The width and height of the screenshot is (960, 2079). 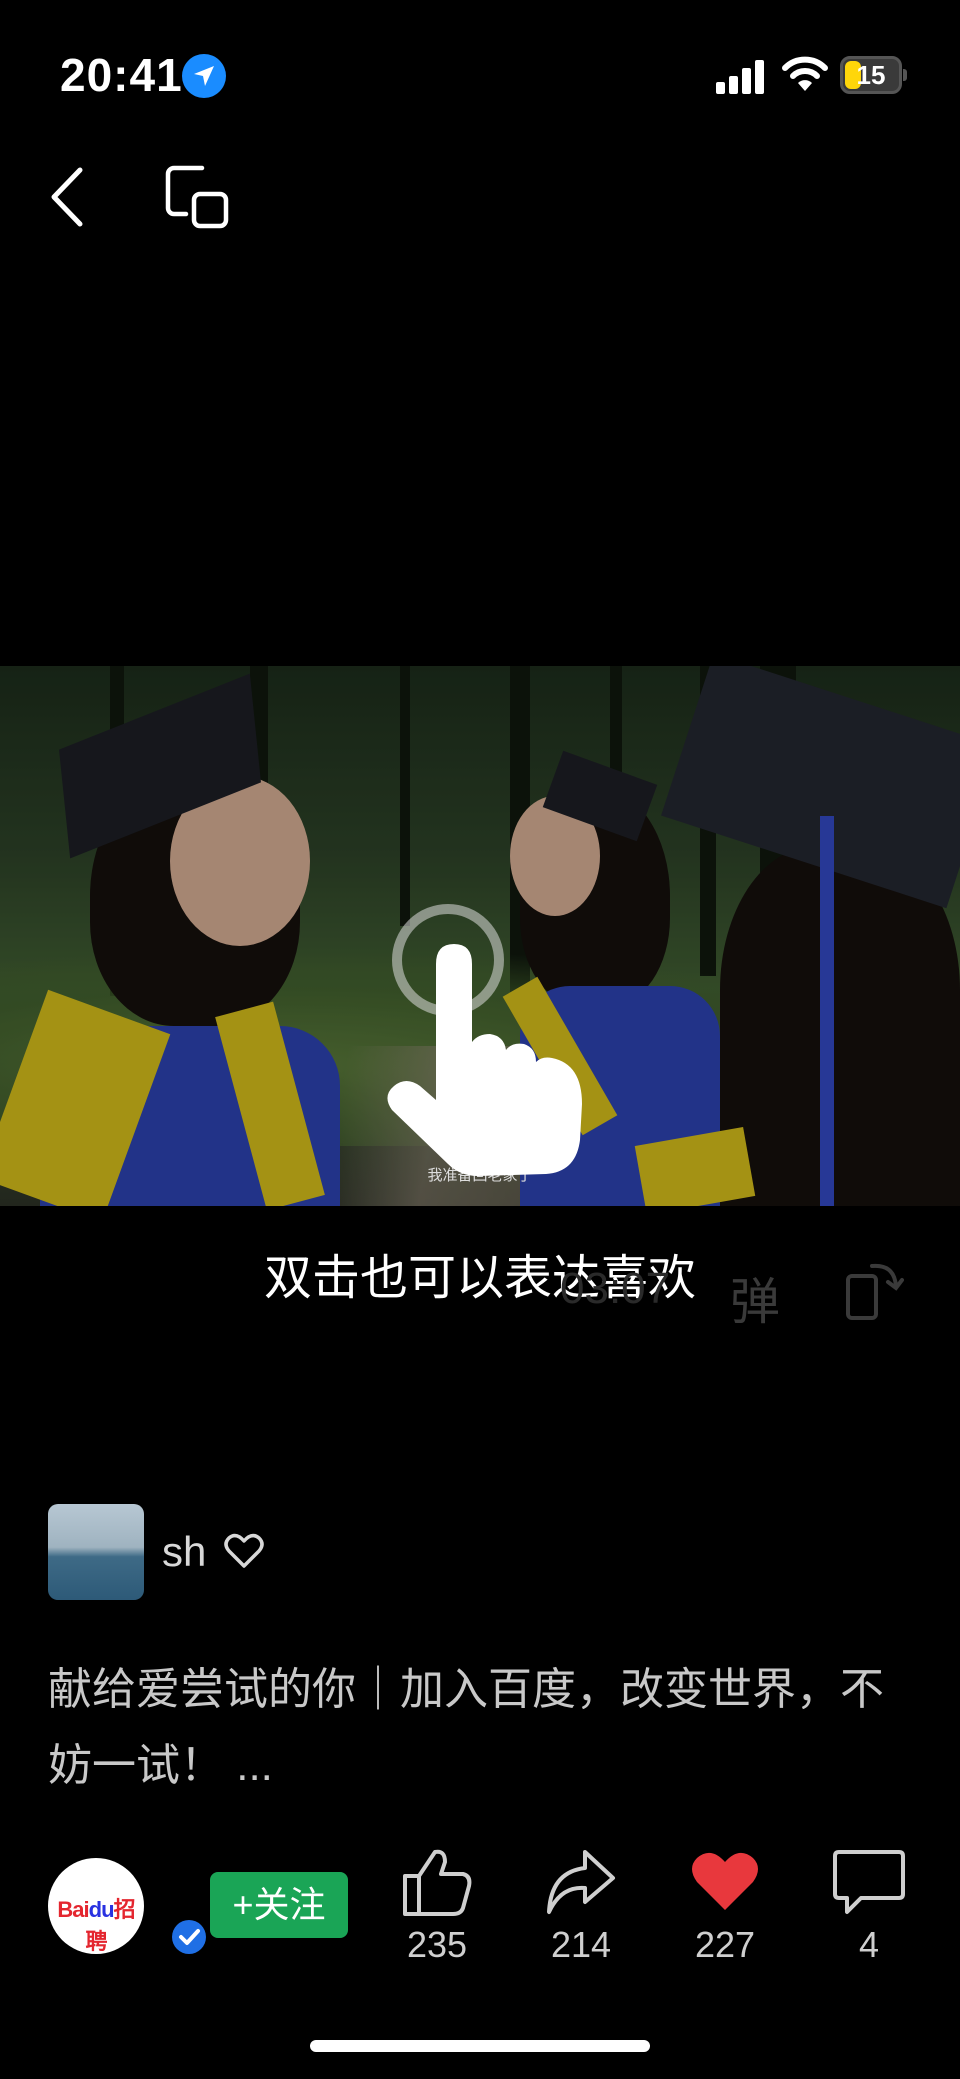 What do you see at coordinates (725, 1944) in the screenshot?
I see `favorite-count: 227` at bounding box center [725, 1944].